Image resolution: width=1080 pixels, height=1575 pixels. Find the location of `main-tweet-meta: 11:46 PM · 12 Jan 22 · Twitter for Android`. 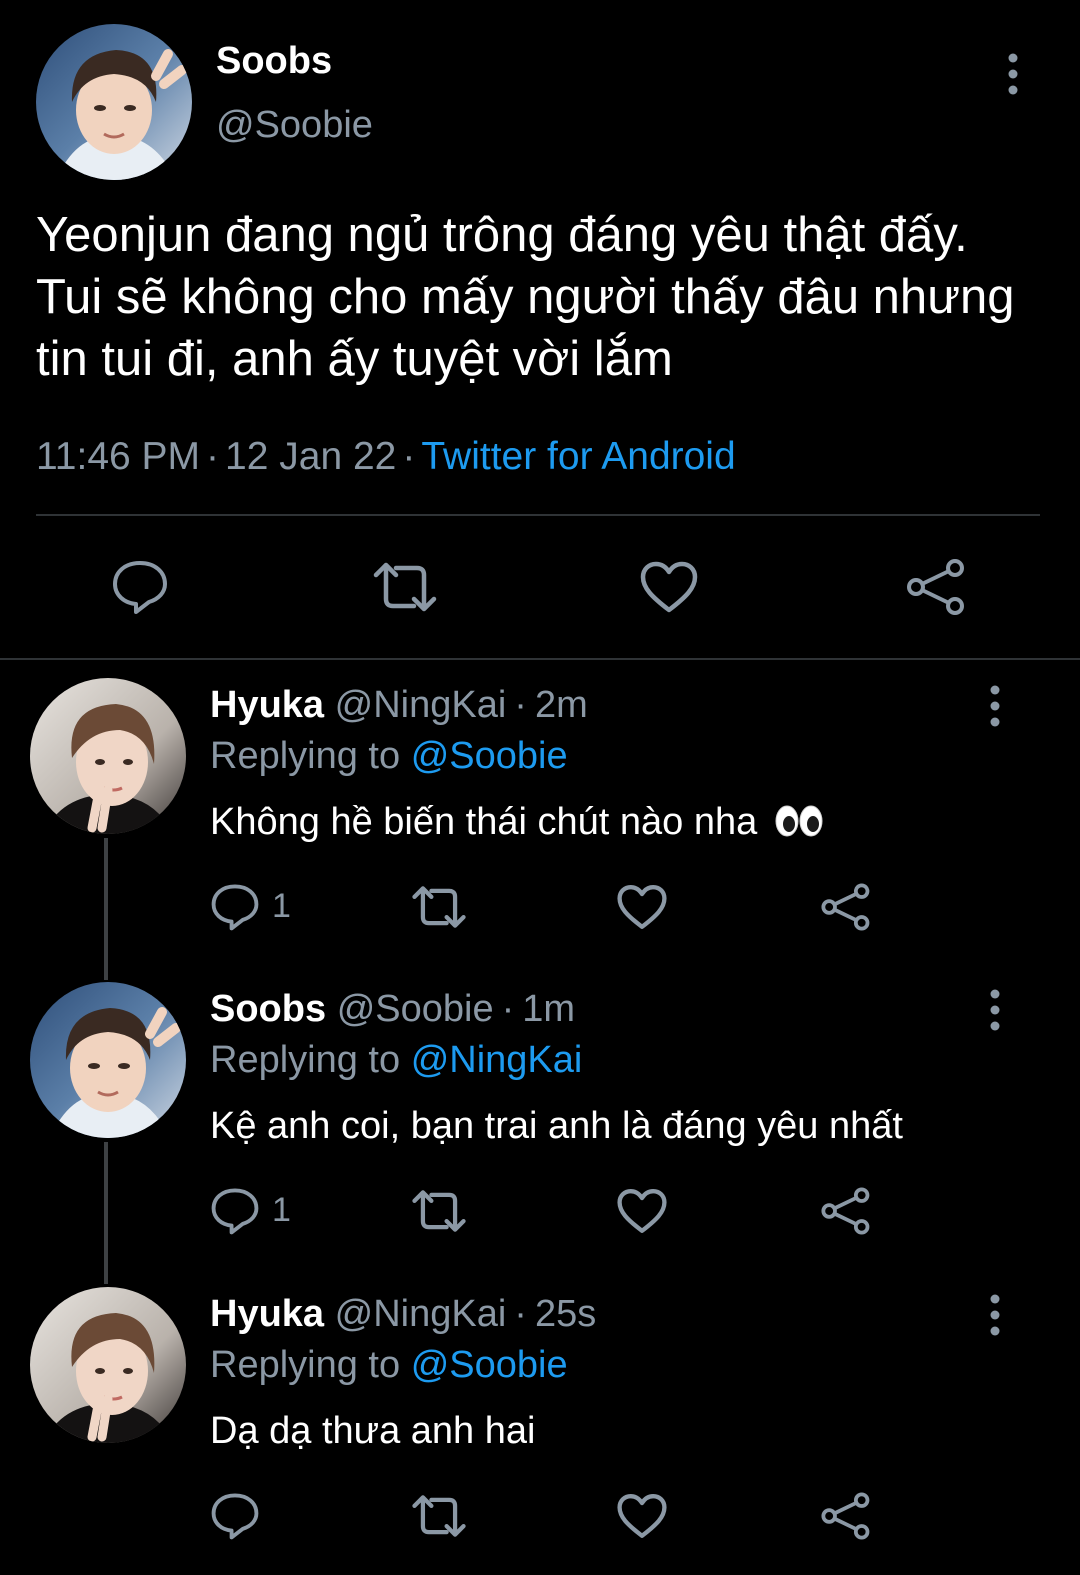

main-tweet-meta: 11:46 PM · 12 Jan 22 · Twitter for Android is located at coordinates (386, 457).